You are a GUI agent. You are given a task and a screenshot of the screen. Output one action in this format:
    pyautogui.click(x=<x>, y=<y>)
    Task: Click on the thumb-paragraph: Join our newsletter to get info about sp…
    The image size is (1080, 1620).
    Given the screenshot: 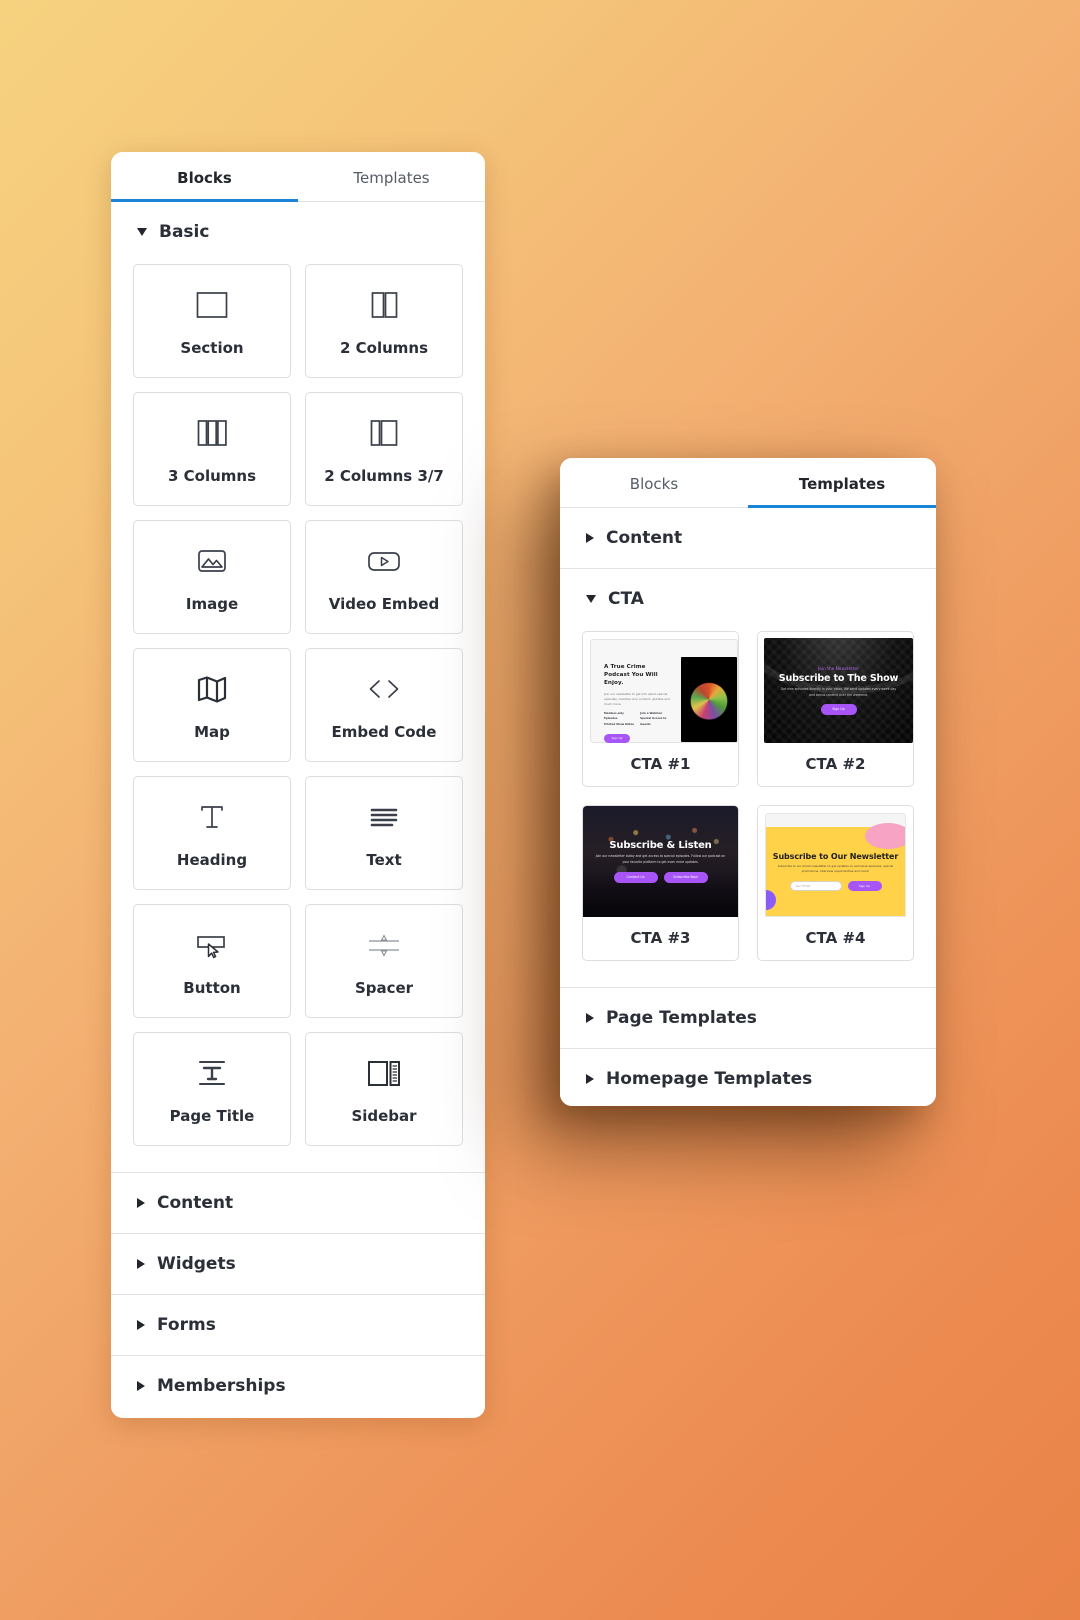 What is the action you would take?
    pyautogui.click(x=637, y=699)
    